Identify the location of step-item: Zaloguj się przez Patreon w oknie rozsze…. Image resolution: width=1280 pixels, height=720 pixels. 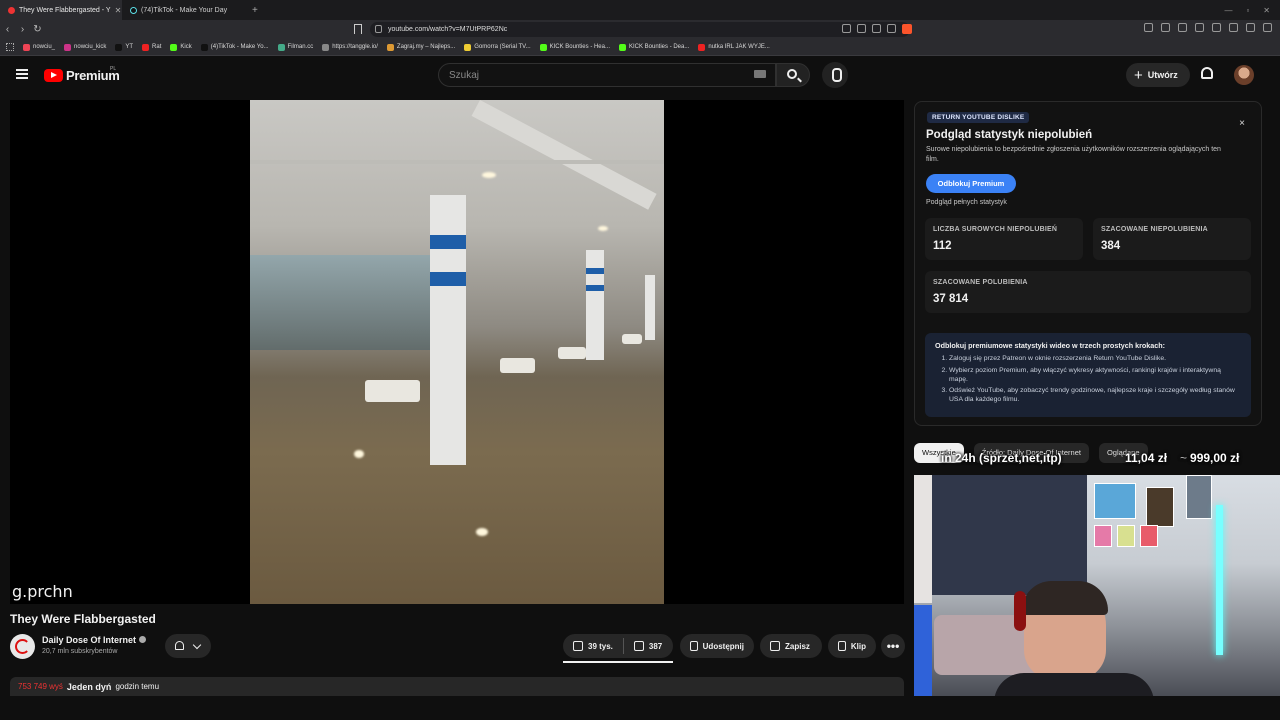
(1095, 359).